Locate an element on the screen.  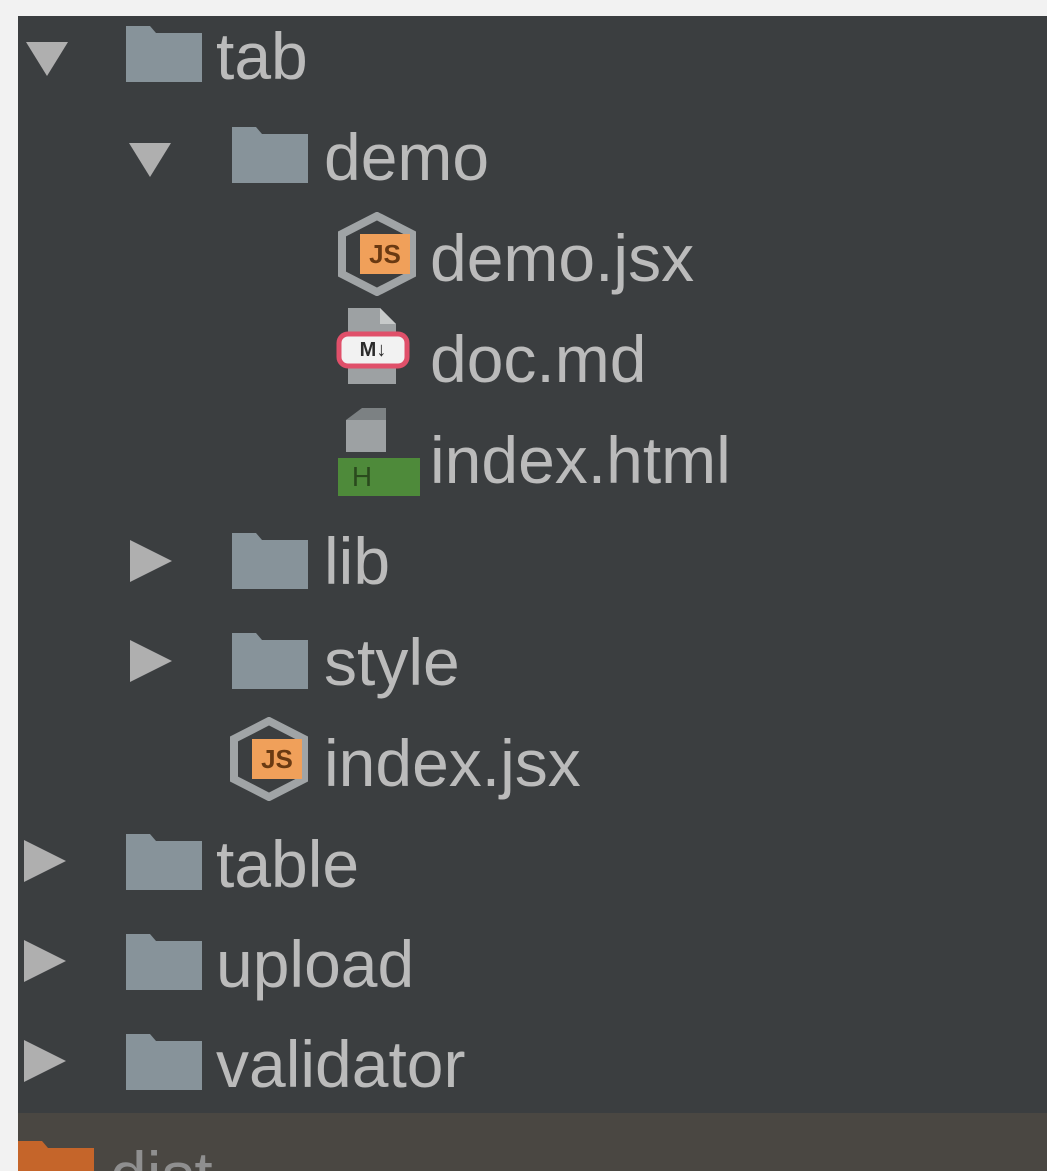
tree-label: lib is located at coordinates (357, 561).